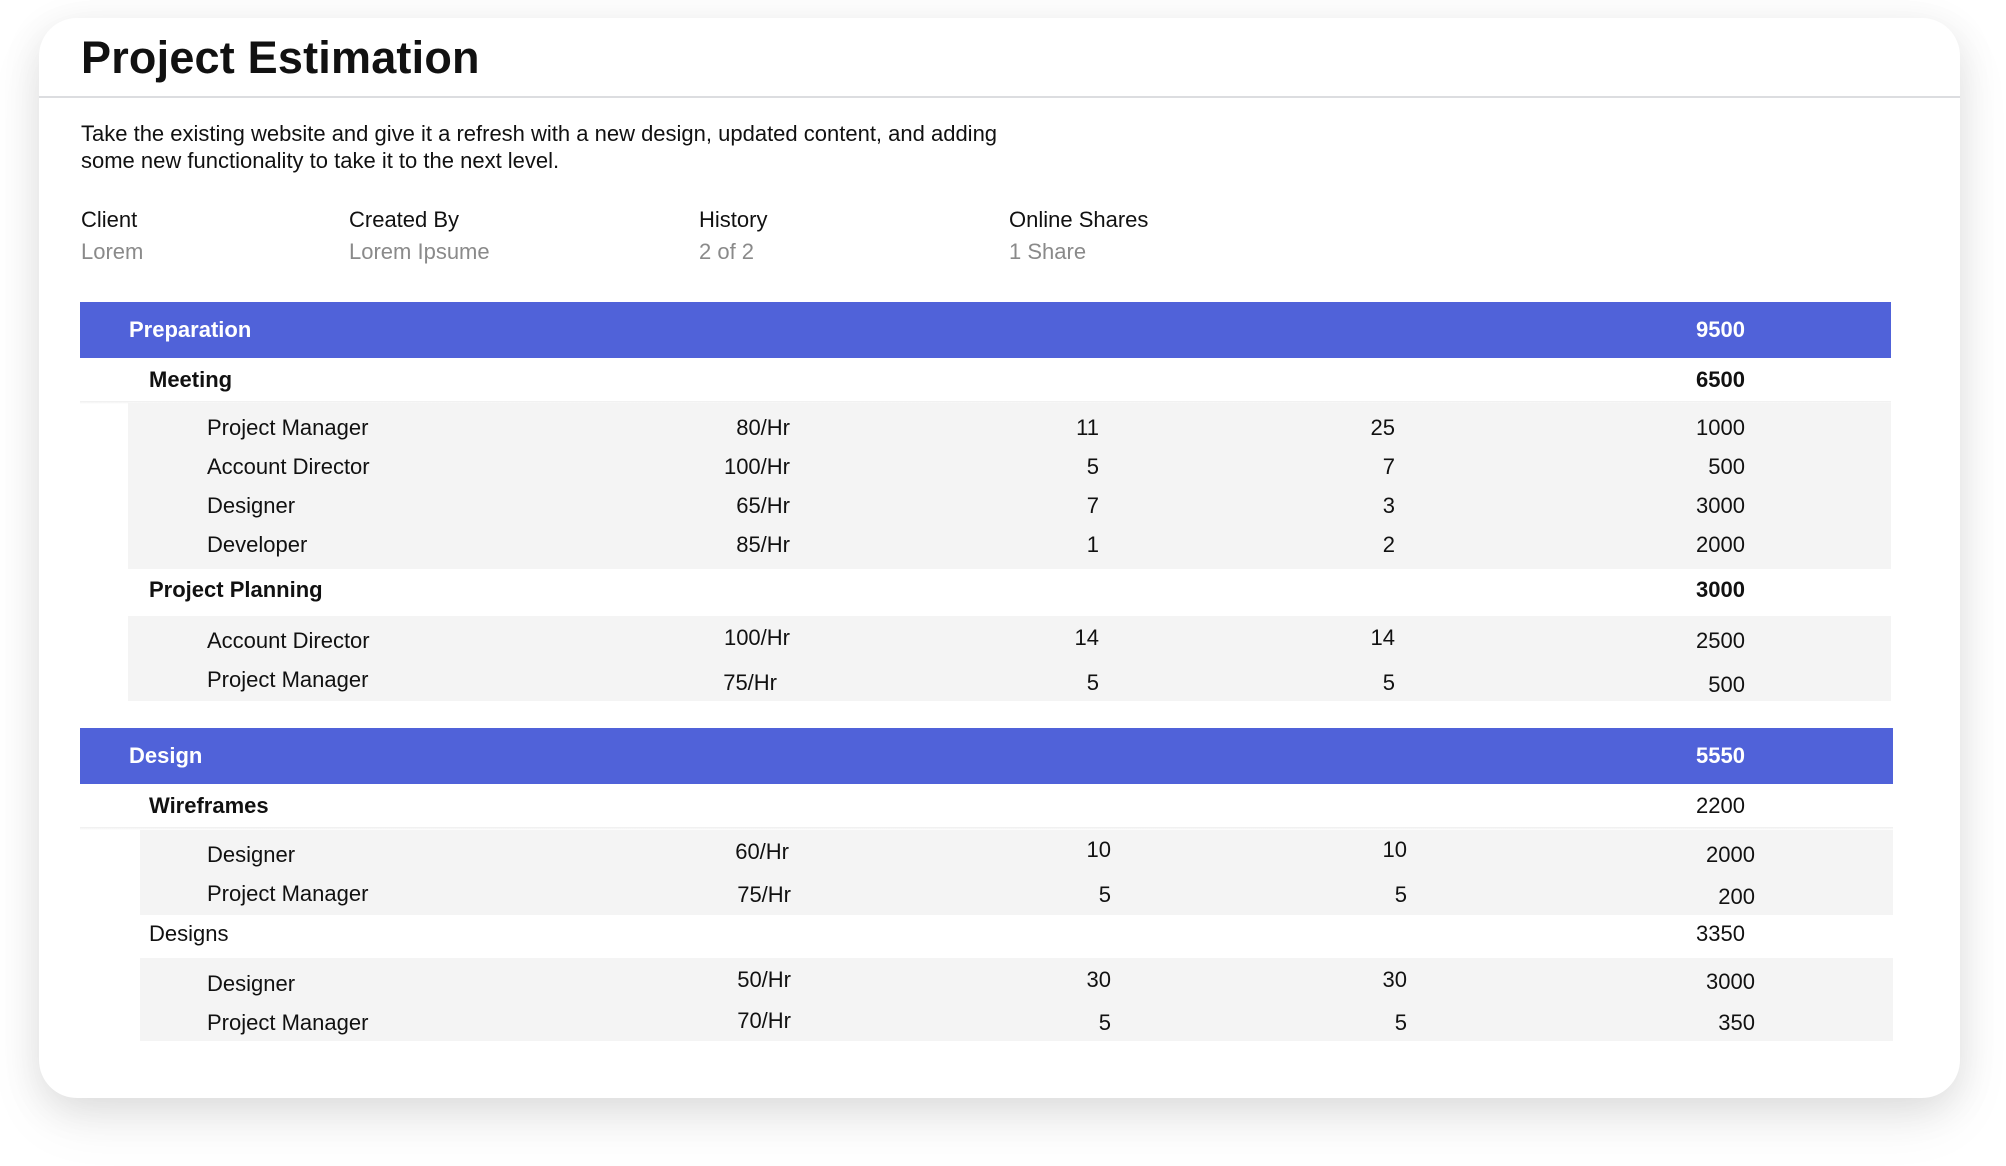 Image resolution: width=2006 pixels, height=1166 pixels. I want to click on table-row: Project Manager 80/Hr 11 25 1000, so click(1009, 425).